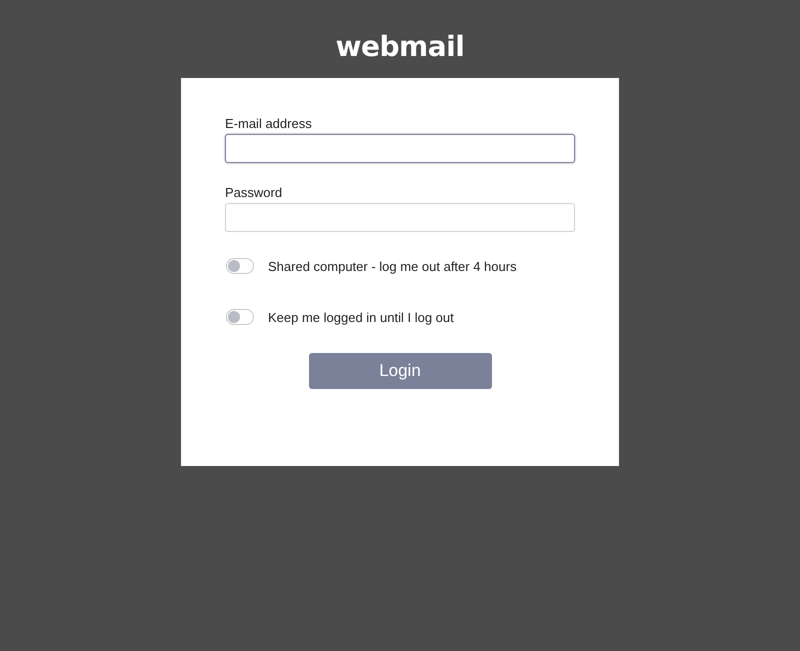 Image resolution: width=800 pixels, height=651 pixels. What do you see at coordinates (400, 371) in the screenshot?
I see `login-button: Login` at bounding box center [400, 371].